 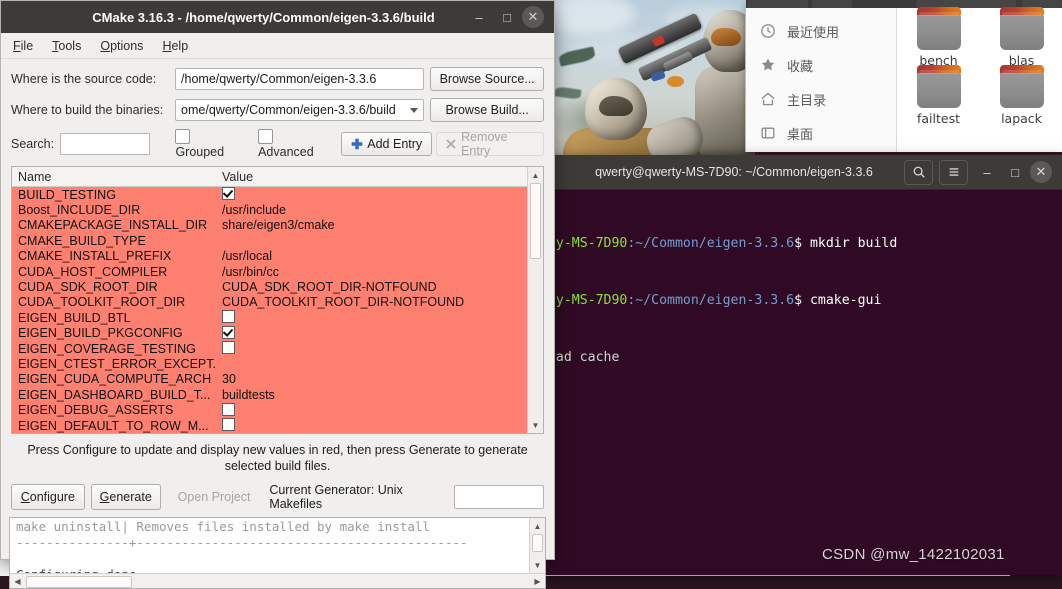 I want to click on table-row: EIGEN_ENABLE_LAPACK_TESTS, so click(x=277, y=433).